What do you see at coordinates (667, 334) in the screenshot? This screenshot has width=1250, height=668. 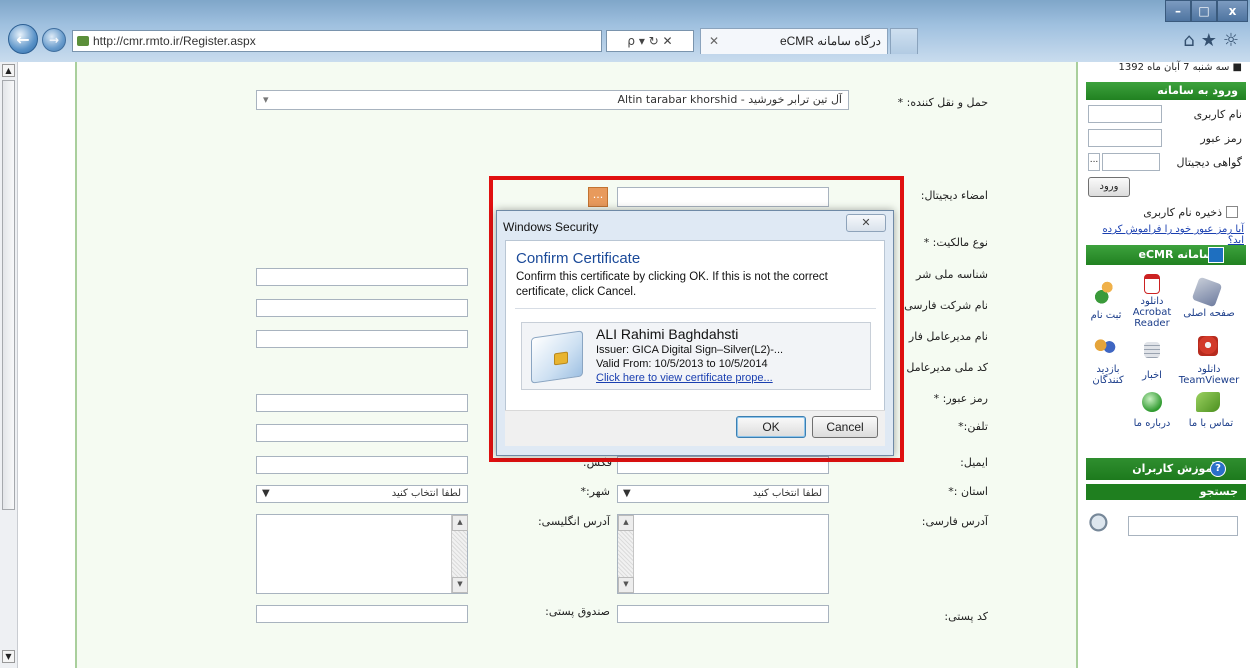 I see `cert-name: ALI Rahimi Baghdahsti` at bounding box center [667, 334].